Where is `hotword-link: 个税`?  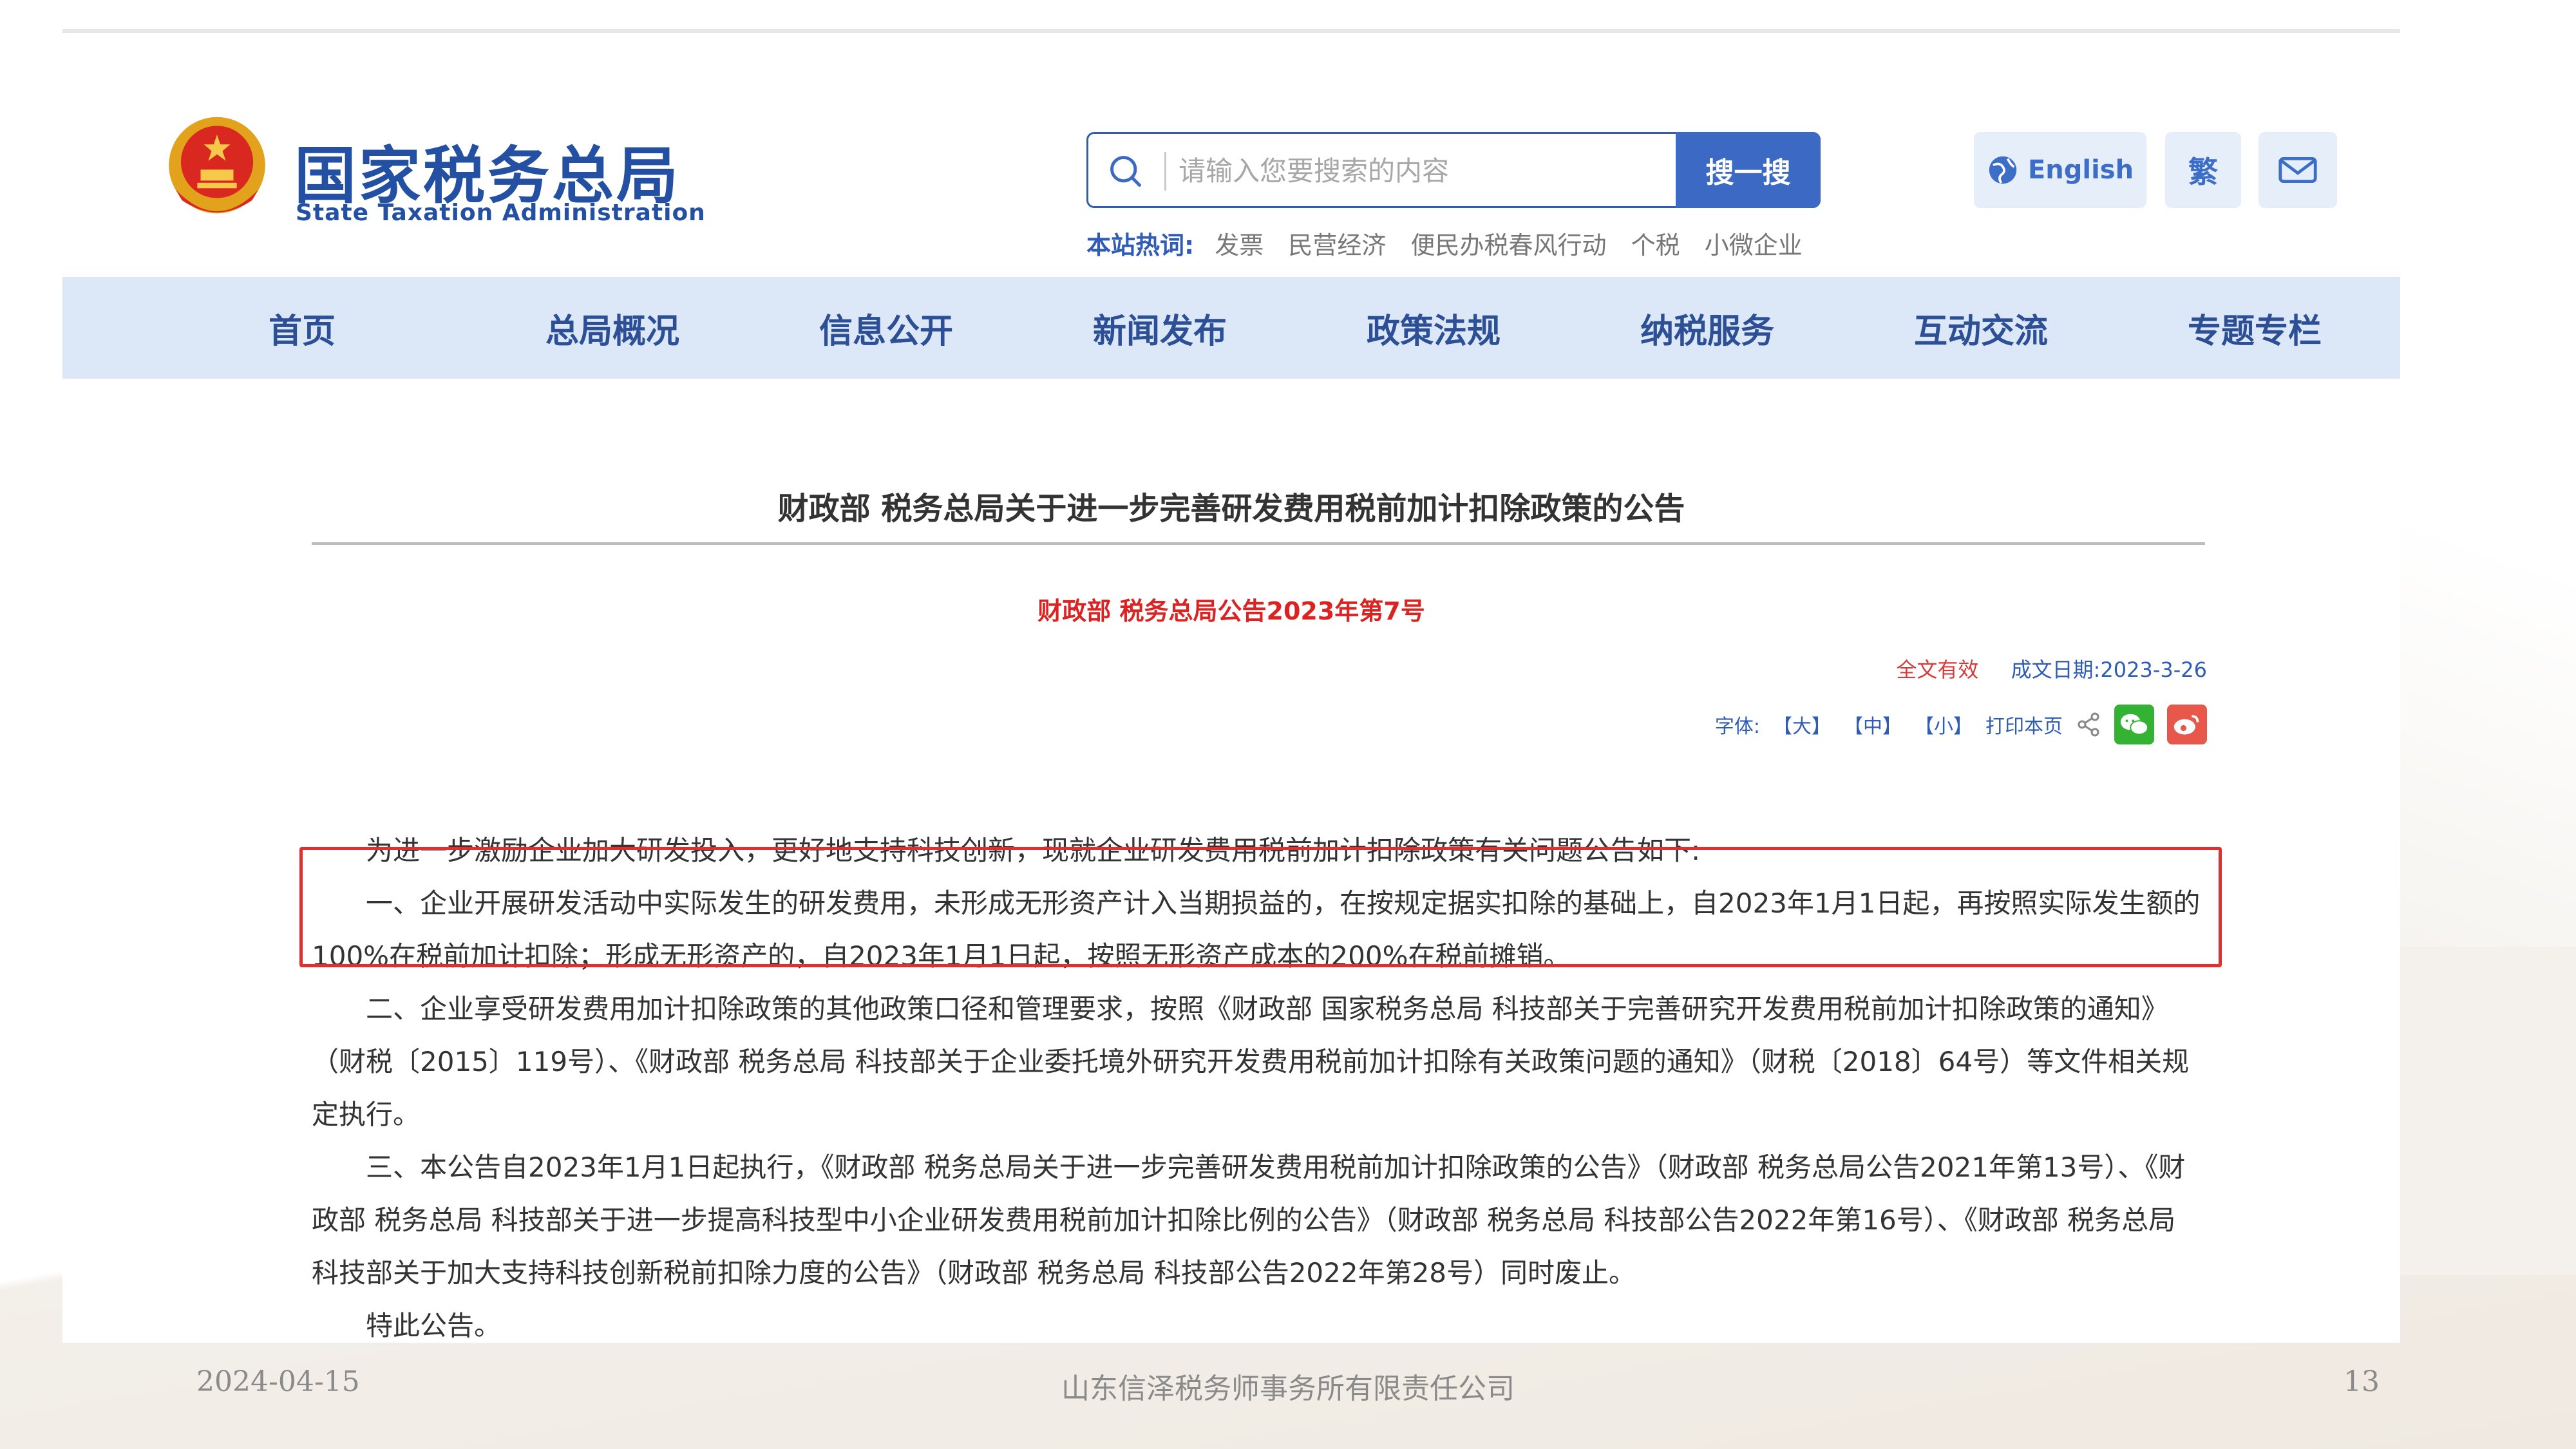
hotword-link: 个税 is located at coordinates (1655, 246).